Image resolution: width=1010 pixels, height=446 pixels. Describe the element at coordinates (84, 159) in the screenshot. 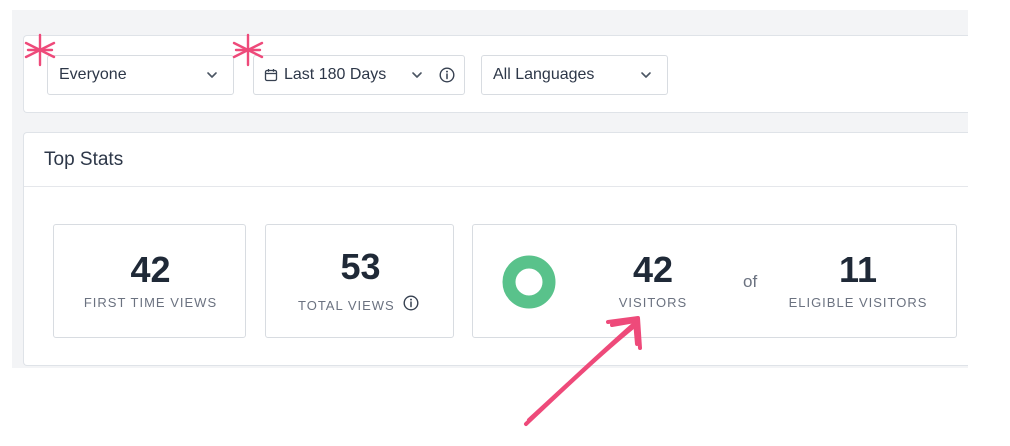

I see `top-stats-title: Top Stats` at that location.